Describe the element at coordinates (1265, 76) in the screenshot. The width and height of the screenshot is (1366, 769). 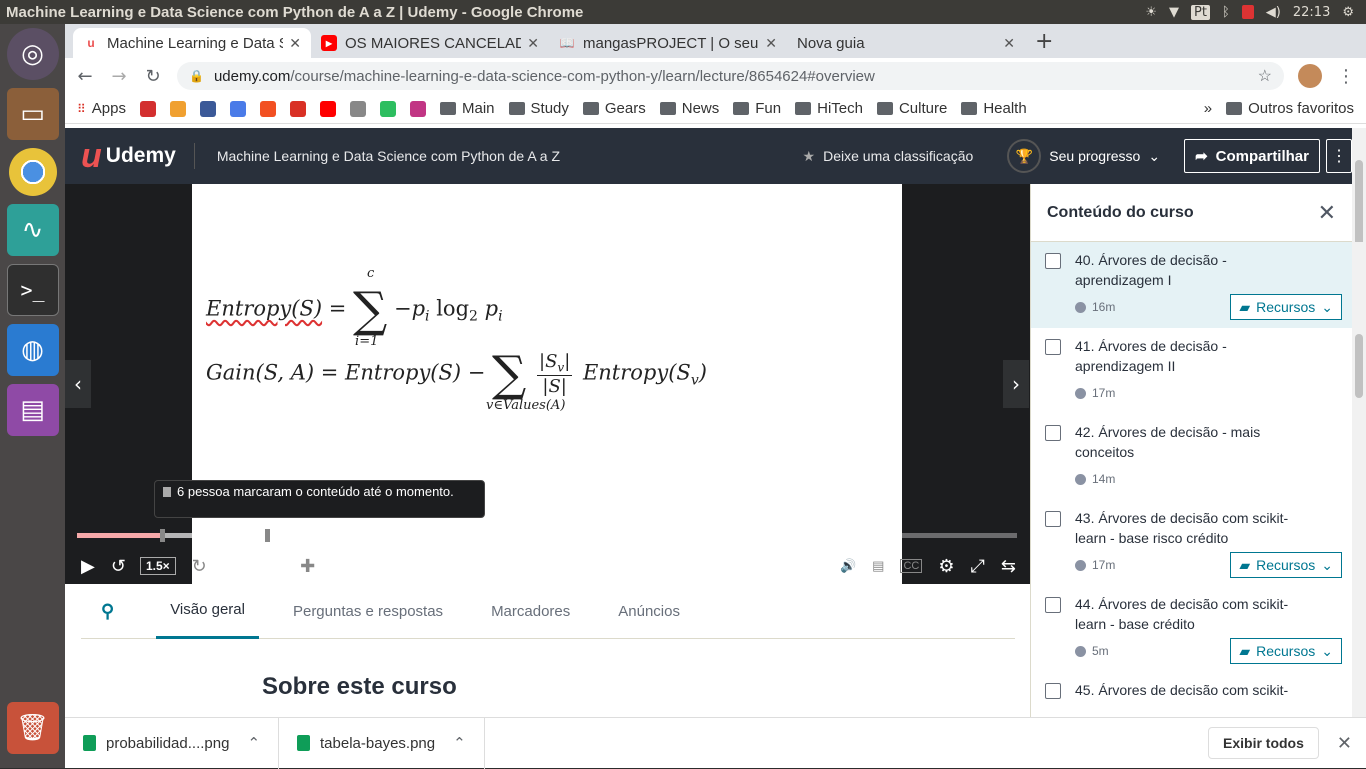
I see `bookmark-star-icon: ☆` at that location.